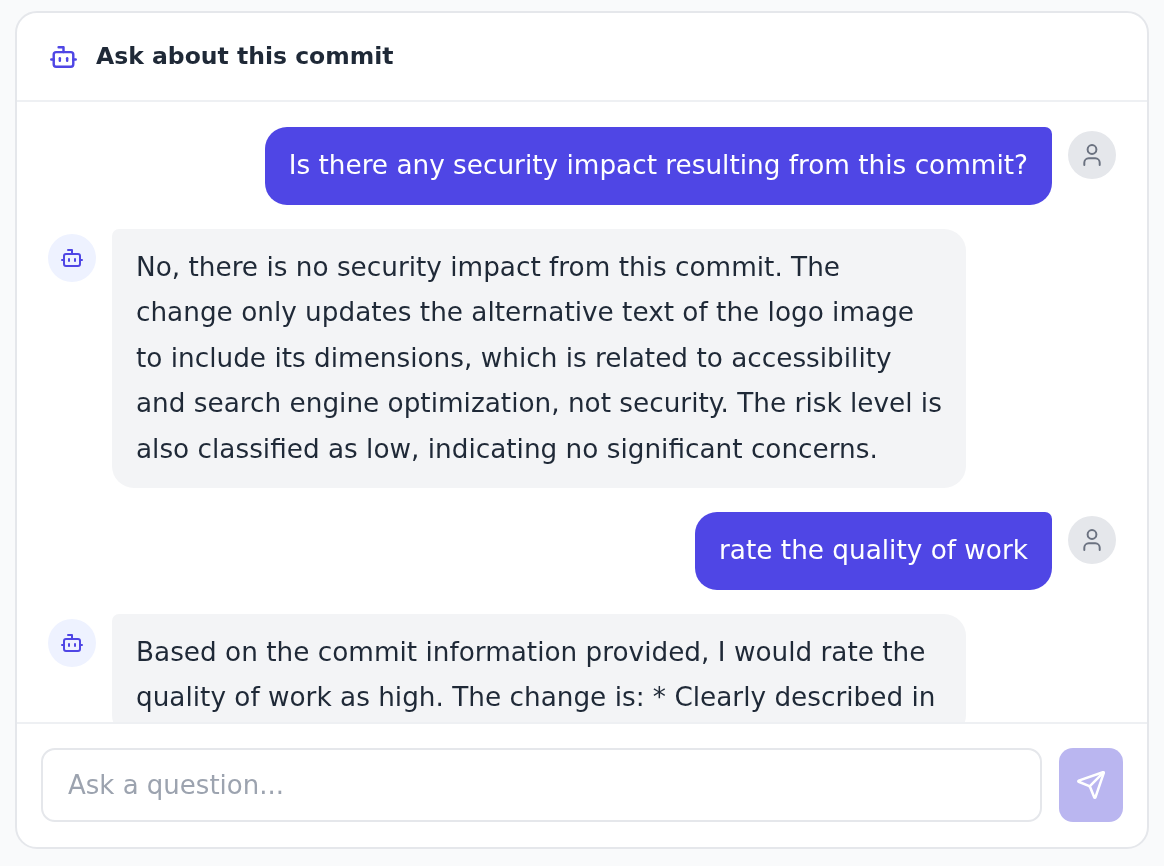 The height and width of the screenshot is (866, 1164). What do you see at coordinates (1091, 785) in the screenshot?
I see `paper-plane-icon` at bounding box center [1091, 785].